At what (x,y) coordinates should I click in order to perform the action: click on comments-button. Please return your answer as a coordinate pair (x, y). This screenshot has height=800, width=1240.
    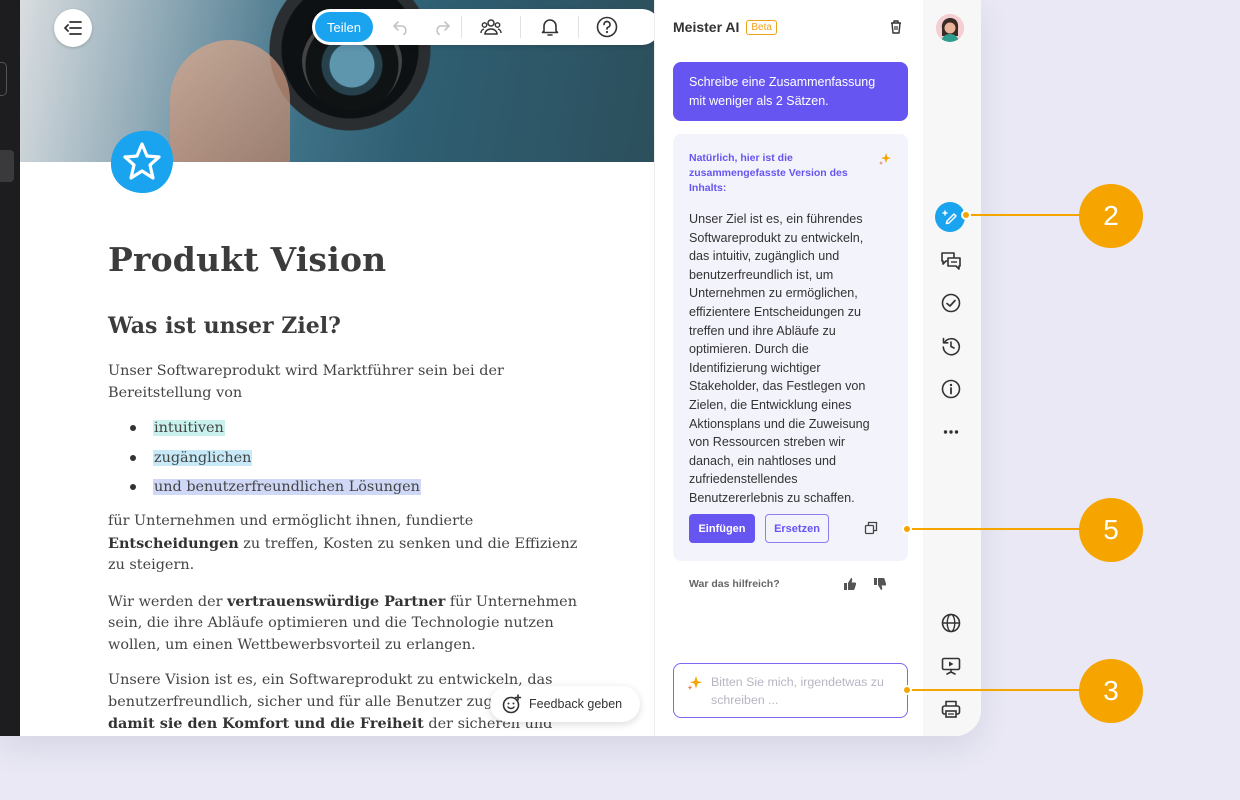
    Looking at the image, I should click on (951, 260).